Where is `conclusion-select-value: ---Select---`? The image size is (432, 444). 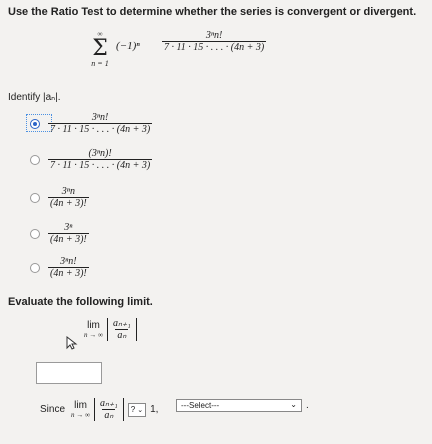
conclusion-select-value: ---Select--- is located at coordinates (200, 405).